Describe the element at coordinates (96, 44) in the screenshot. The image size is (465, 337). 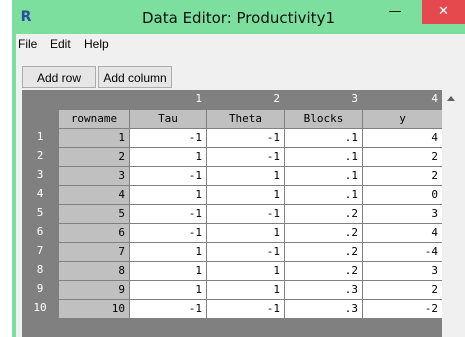
I see `menu-help: Help` at that location.